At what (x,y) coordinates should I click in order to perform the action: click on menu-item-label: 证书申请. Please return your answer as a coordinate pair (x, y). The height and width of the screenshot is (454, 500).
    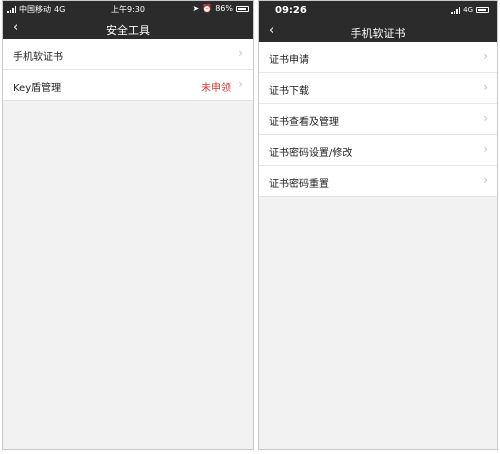
    Looking at the image, I should click on (289, 60).